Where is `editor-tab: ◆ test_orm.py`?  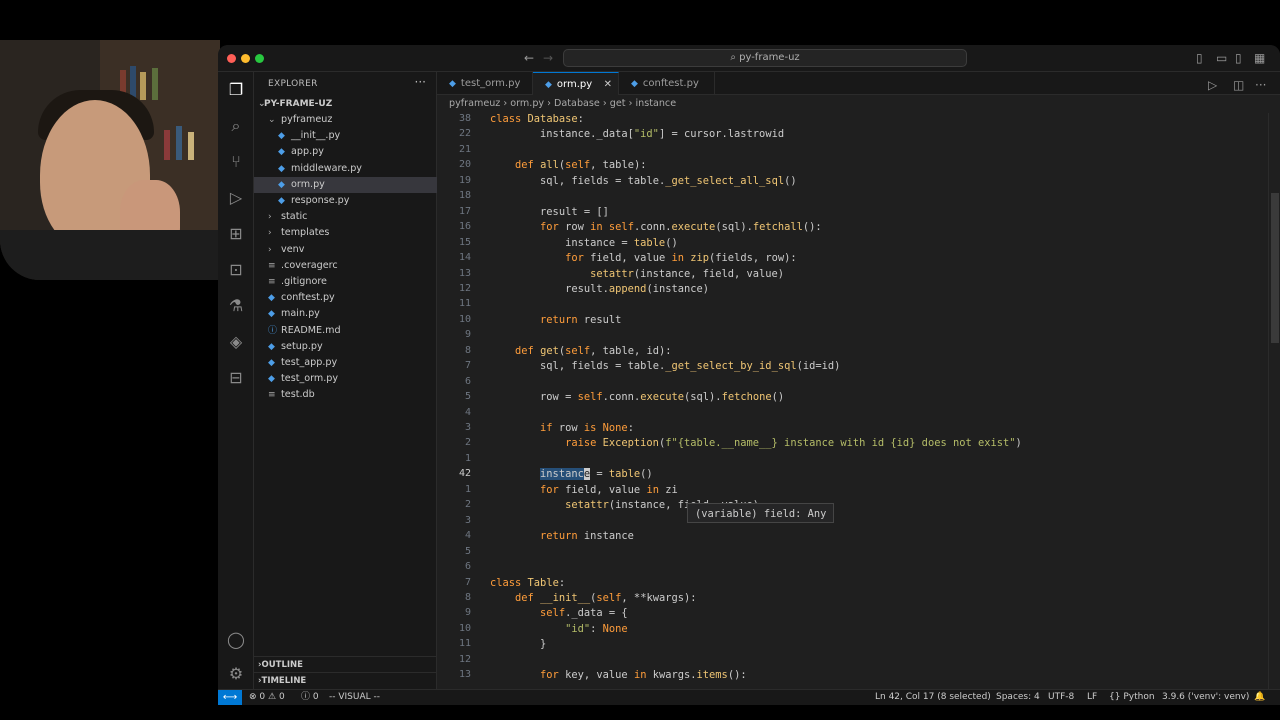 editor-tab: ◆ test_orm.py is located at coordinates (485, 83).